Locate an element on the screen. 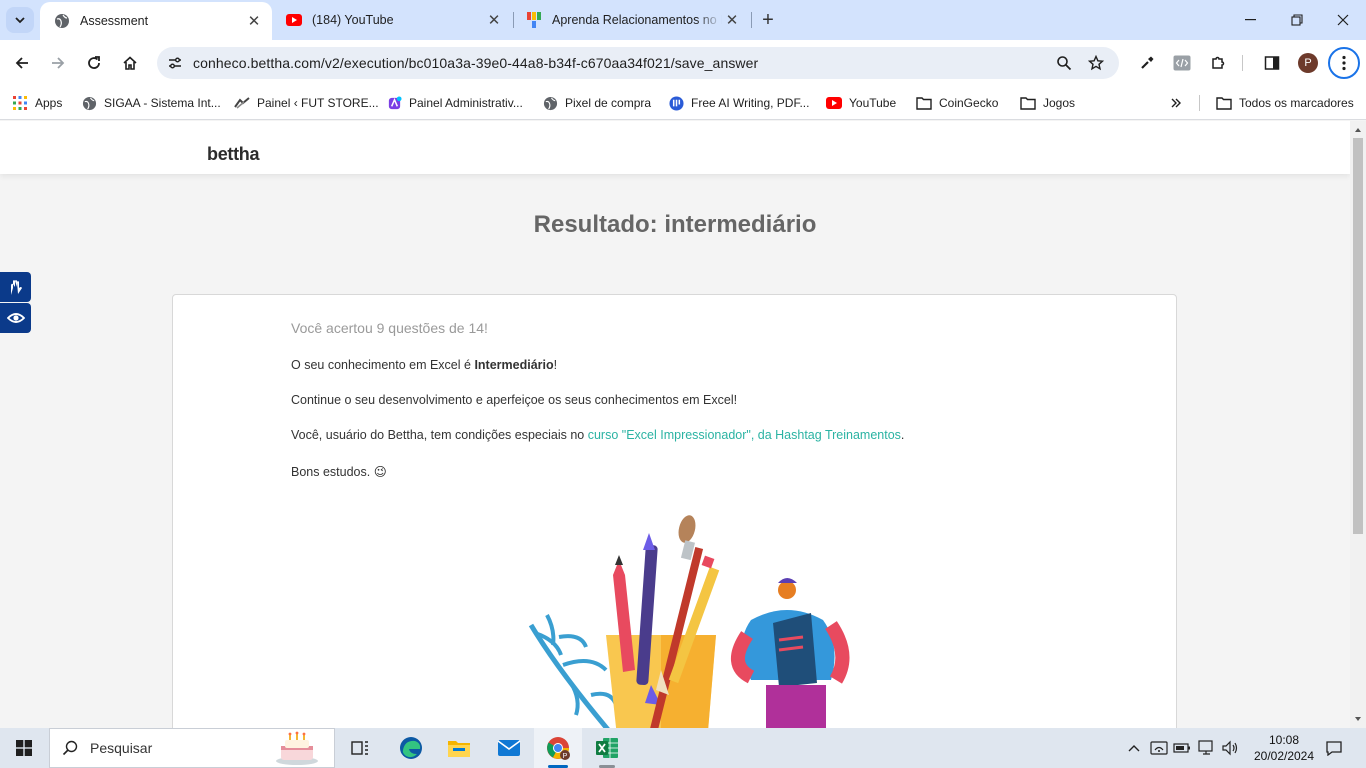  volume-icon is located at coordinates (1230, 748).